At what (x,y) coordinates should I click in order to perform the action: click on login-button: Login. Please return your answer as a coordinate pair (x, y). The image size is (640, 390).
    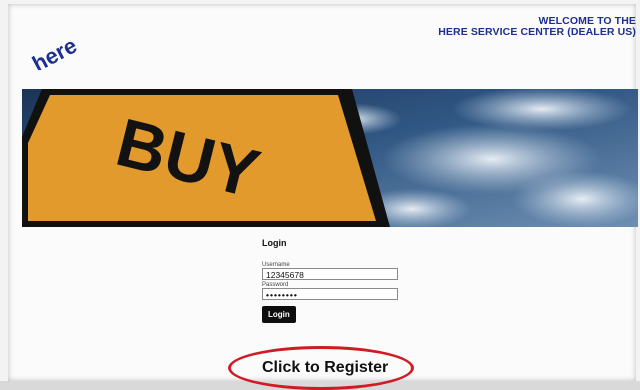
    Looking at the image, I should click on (279, 314).